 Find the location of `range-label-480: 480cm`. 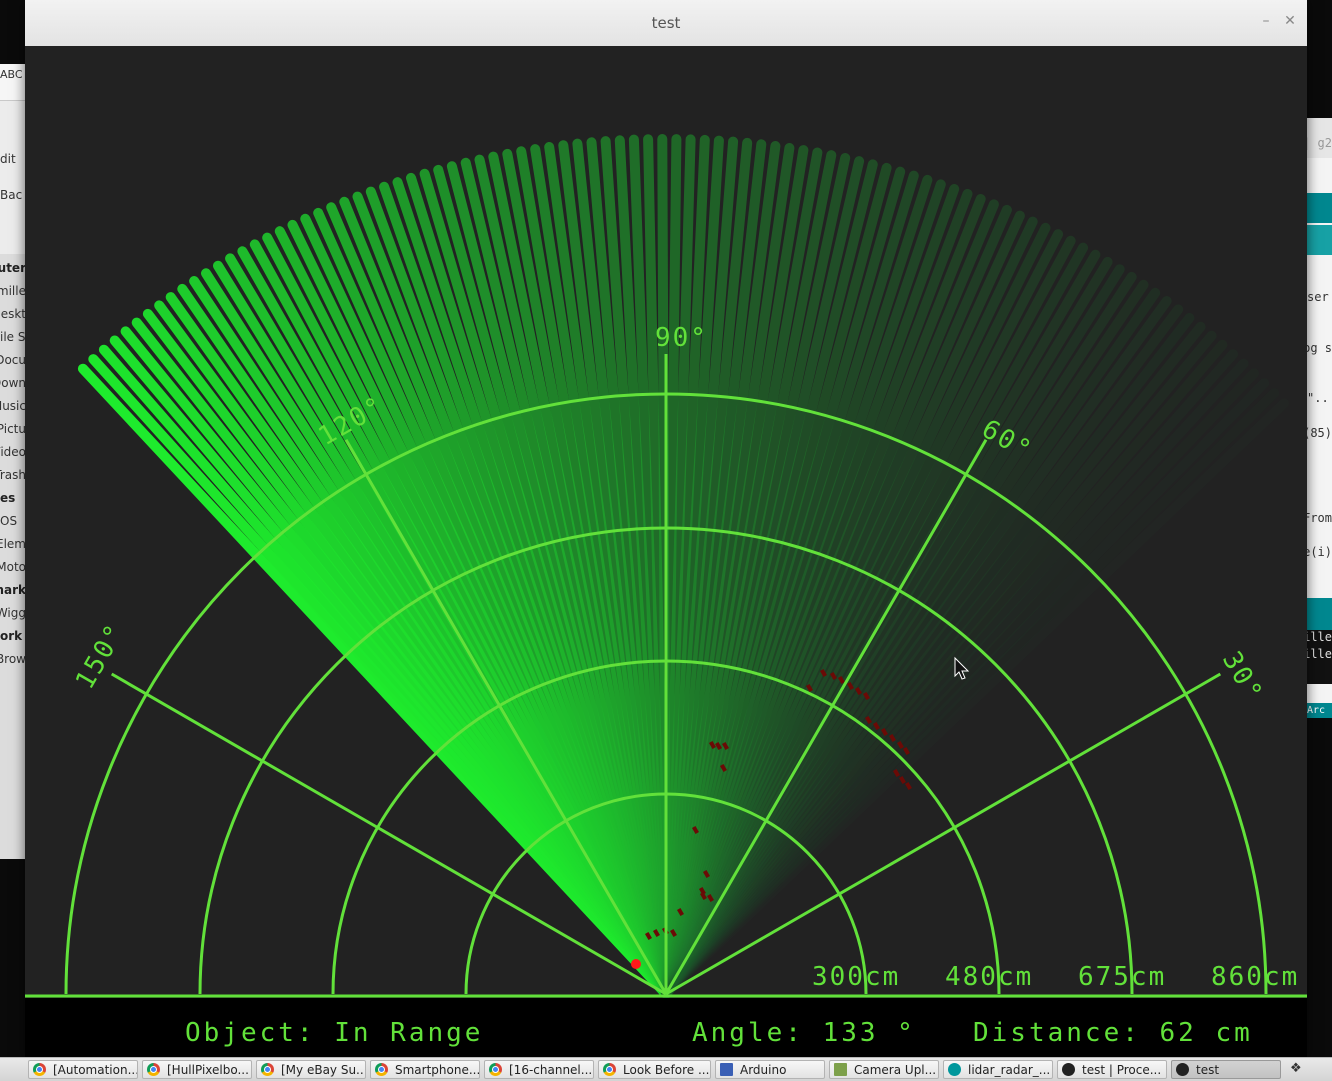

range-label-480: 480cm is located at coordinates (989, 977).